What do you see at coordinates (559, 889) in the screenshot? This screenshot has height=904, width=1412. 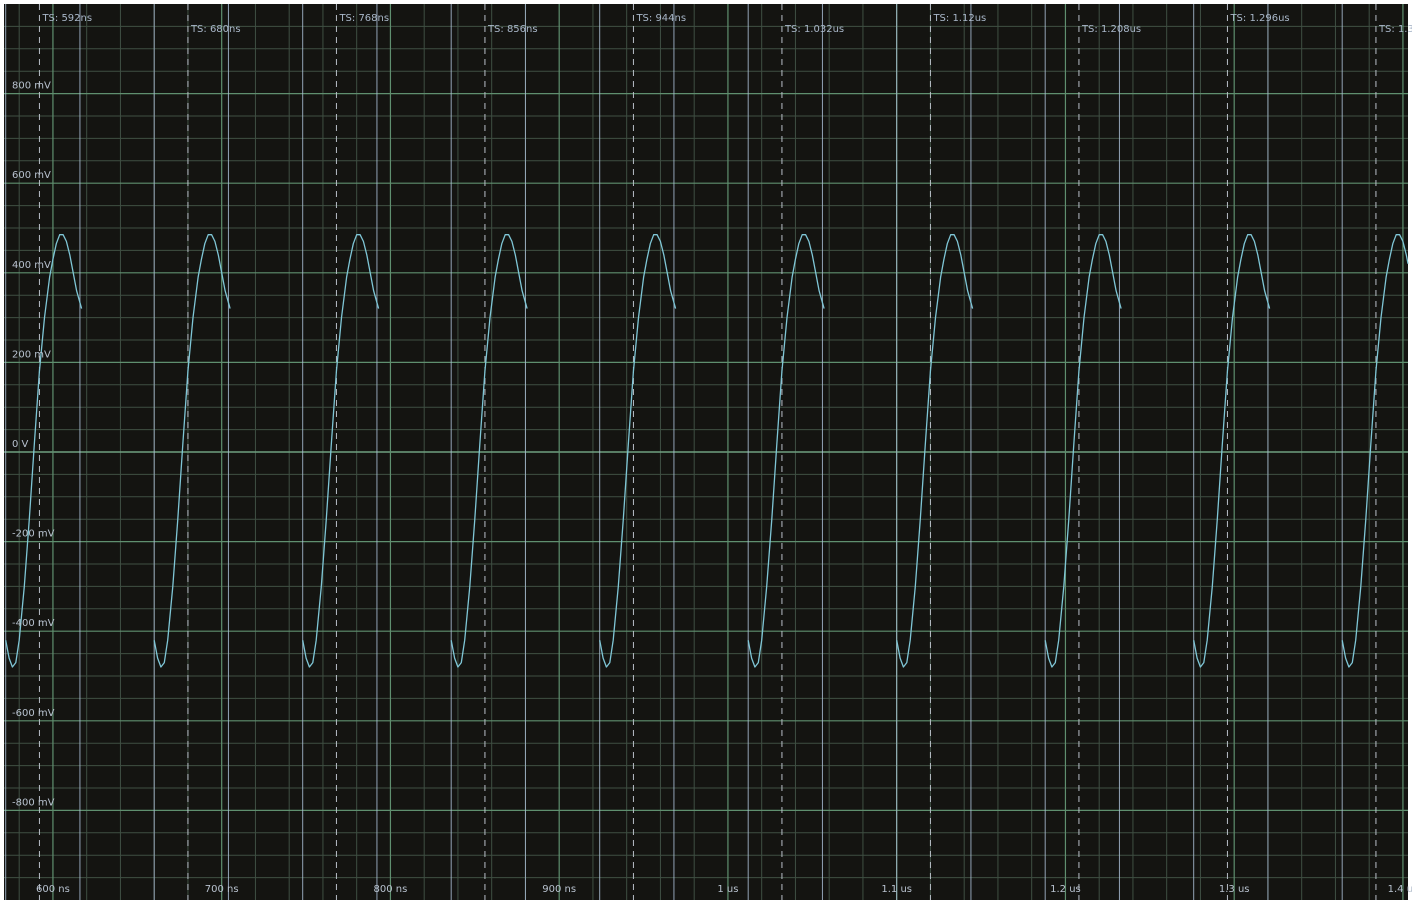 I see `x-tick-label: 900 ns` at bounding box center [559, 889].